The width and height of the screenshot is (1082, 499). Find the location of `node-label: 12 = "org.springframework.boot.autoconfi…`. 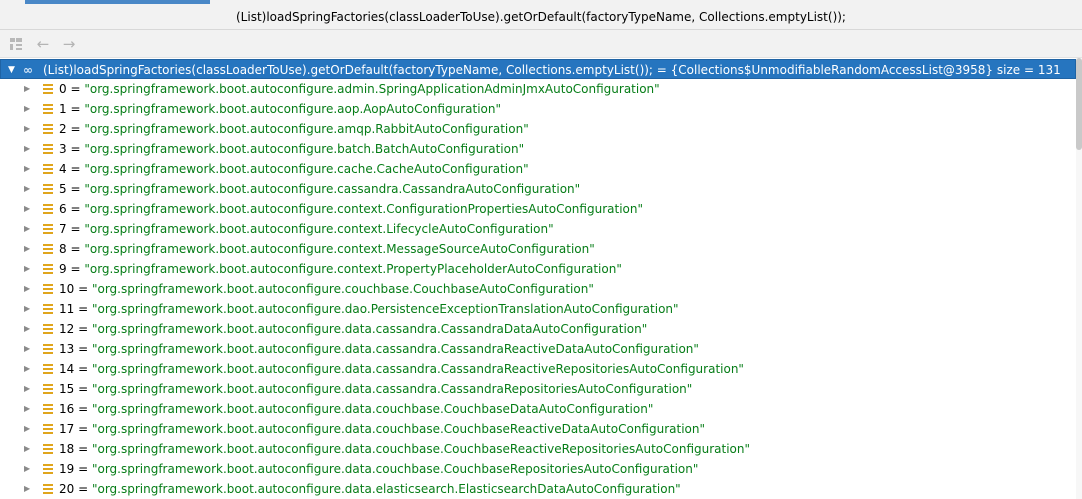

node-label: 12 = "org.springframework.boot.autoconfi… is located at coordinates (353, 329).